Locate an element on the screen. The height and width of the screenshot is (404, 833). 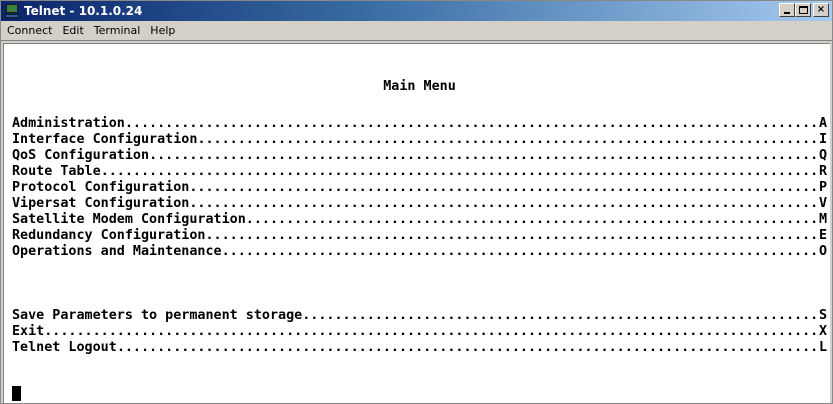
maximize-icon is located at coordinates (803, 10).